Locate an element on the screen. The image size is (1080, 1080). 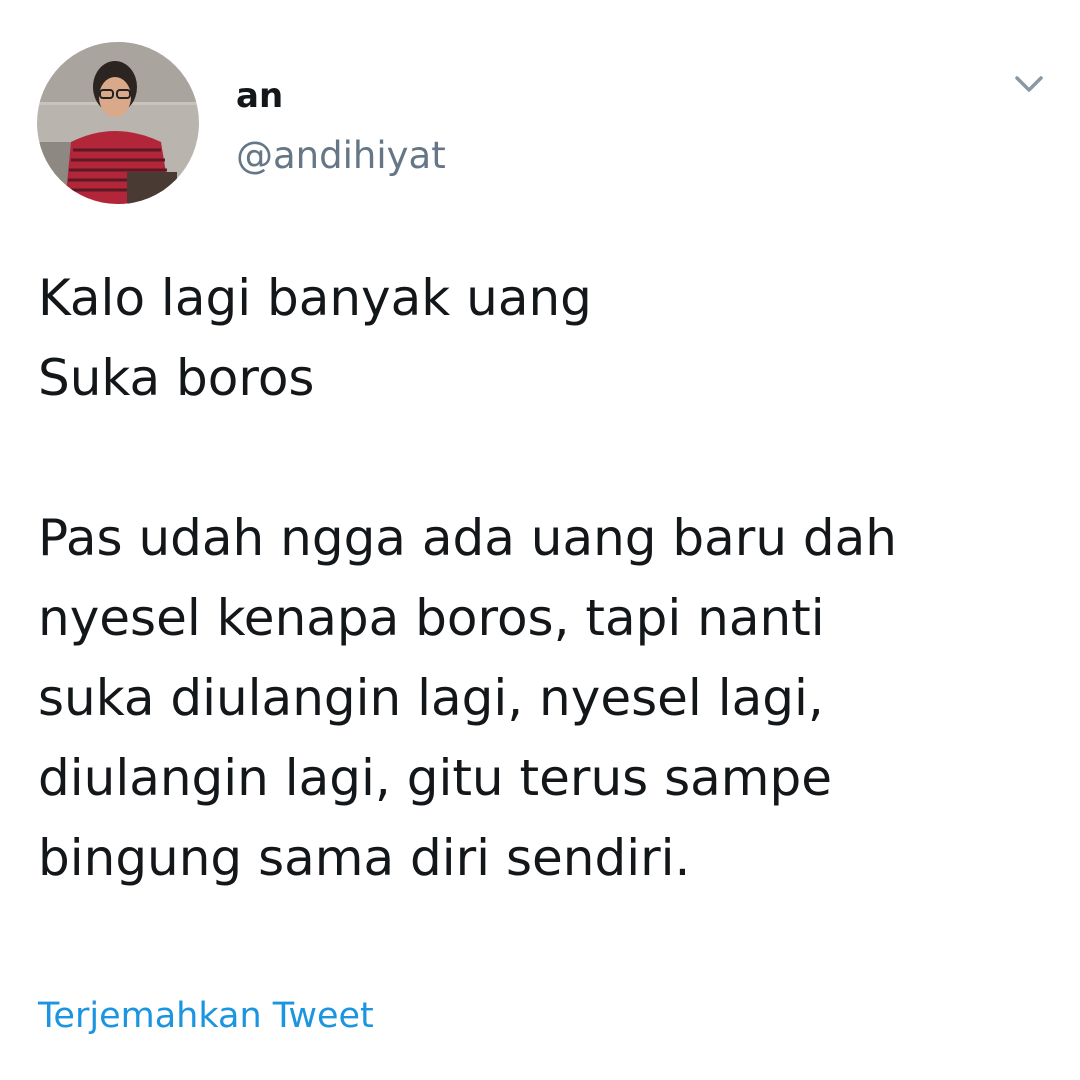
tweet-line: Suka boros is located at coordinates (176, 378).